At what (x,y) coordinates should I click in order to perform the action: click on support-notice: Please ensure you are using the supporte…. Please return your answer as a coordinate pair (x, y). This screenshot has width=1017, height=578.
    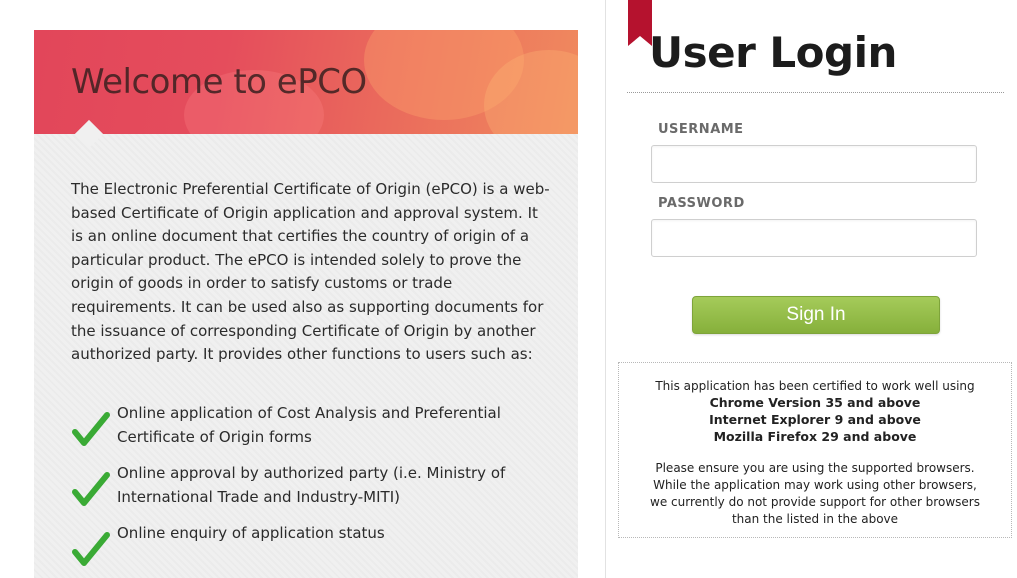
    Looking at the image, I should click on (815, 494).